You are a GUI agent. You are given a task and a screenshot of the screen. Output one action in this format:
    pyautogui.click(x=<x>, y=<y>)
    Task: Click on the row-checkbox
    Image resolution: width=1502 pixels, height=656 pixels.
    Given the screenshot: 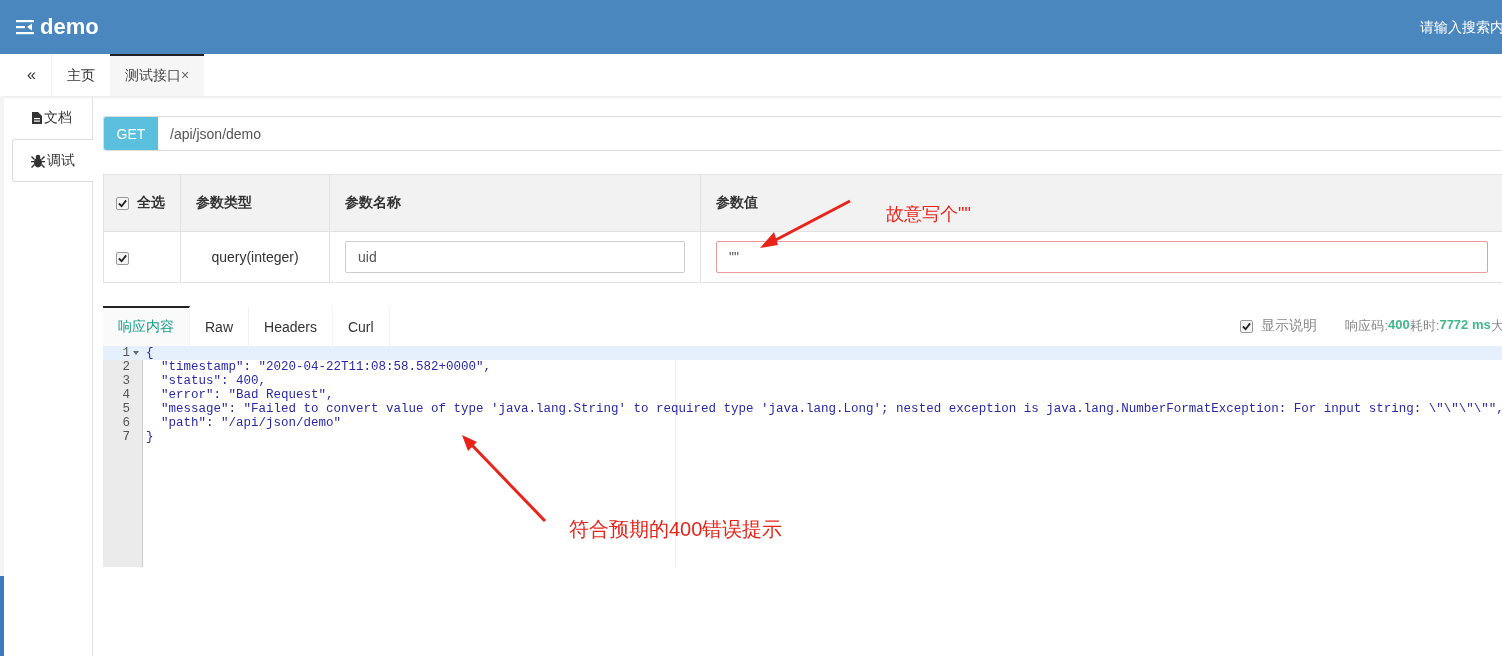 What is the action you would take?
    pyautogui.click(x=122, y=258)
    